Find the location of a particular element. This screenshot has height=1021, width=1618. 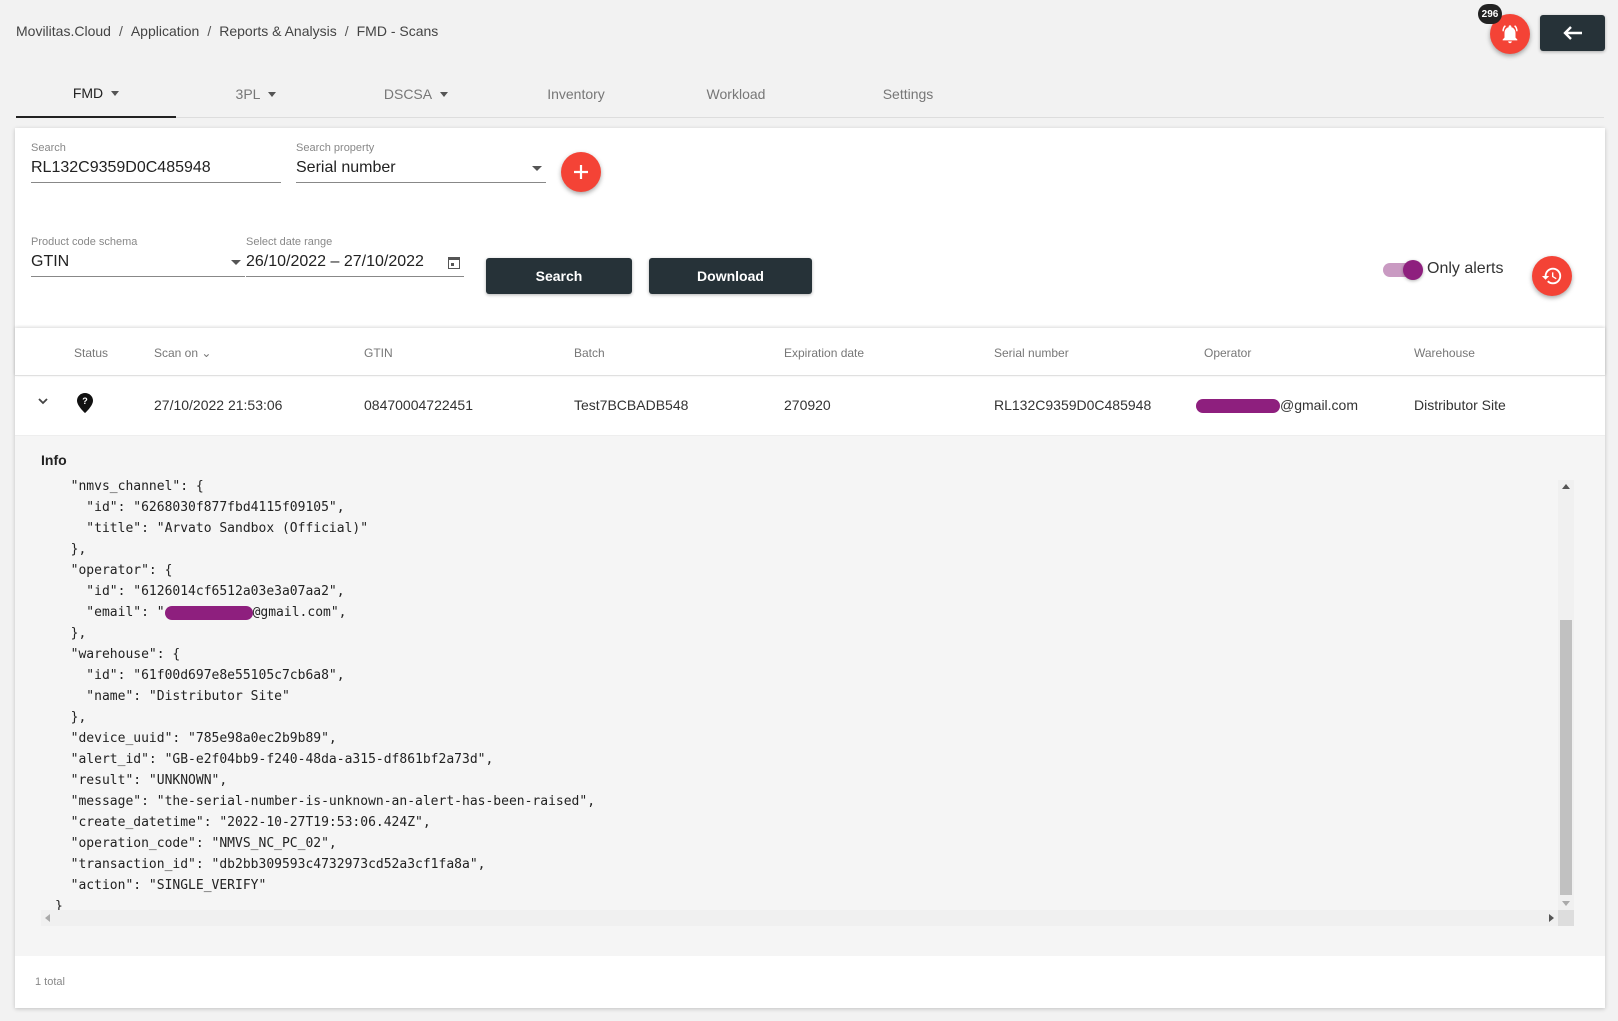

dropdown-arrow-icon is located at coordinates (236, 262).